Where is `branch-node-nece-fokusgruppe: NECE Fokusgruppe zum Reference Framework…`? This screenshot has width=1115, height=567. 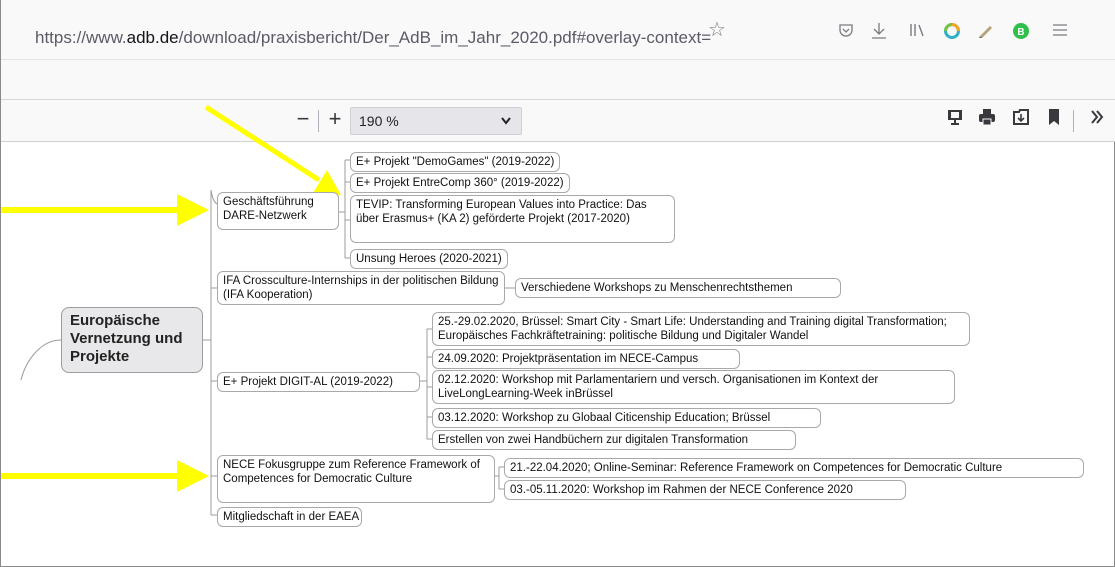
branch-node-nece-fokusgruppe: NECE Fokusgruppe zum Reference Framework… is located at coordinates (356, 479).